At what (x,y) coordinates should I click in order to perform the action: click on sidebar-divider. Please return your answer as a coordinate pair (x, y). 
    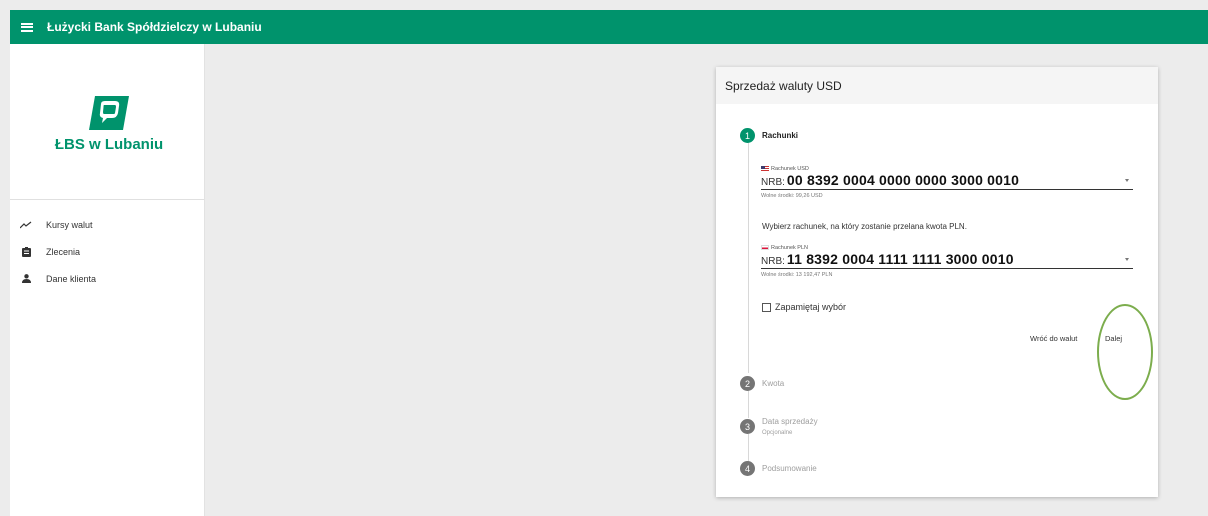
    Looking at the image, I should click on (107, 199).